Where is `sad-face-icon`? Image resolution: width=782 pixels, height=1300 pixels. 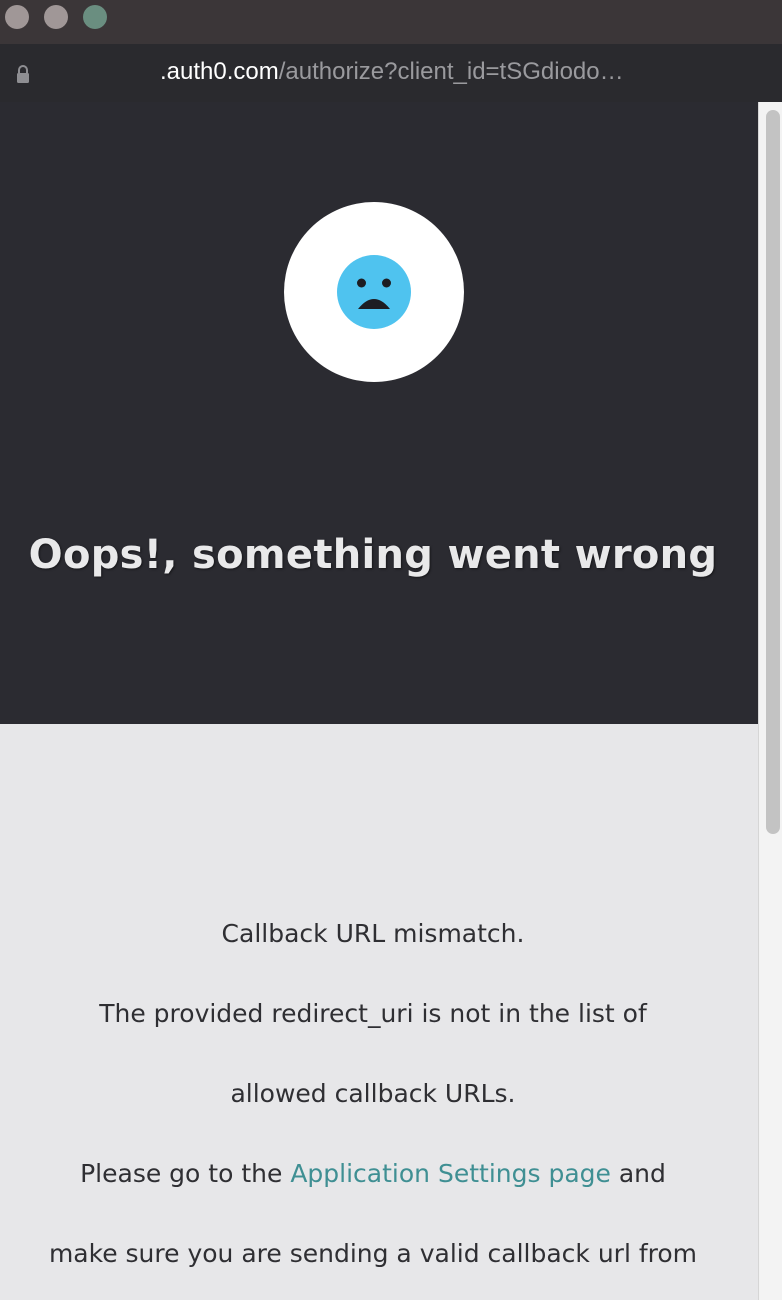
sad-face-icon is located at coordinates (374, 292).